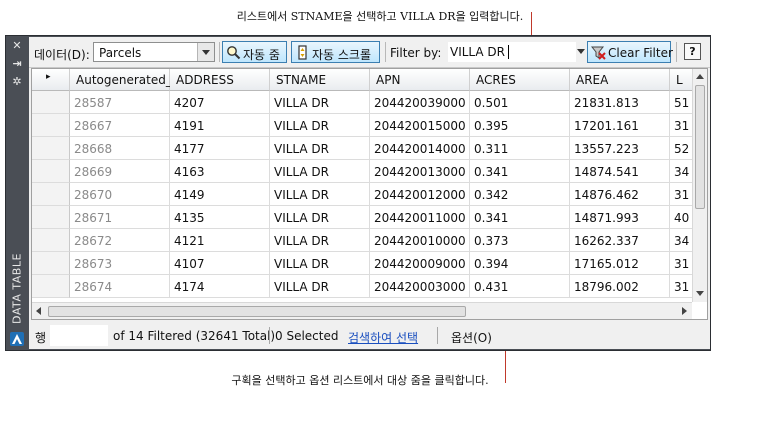 The height and width of the screenshot is (442, 775). Describe the element at coordinates (620, 217) in the screenshot. I see `table-cell: 14871.993` at that location.